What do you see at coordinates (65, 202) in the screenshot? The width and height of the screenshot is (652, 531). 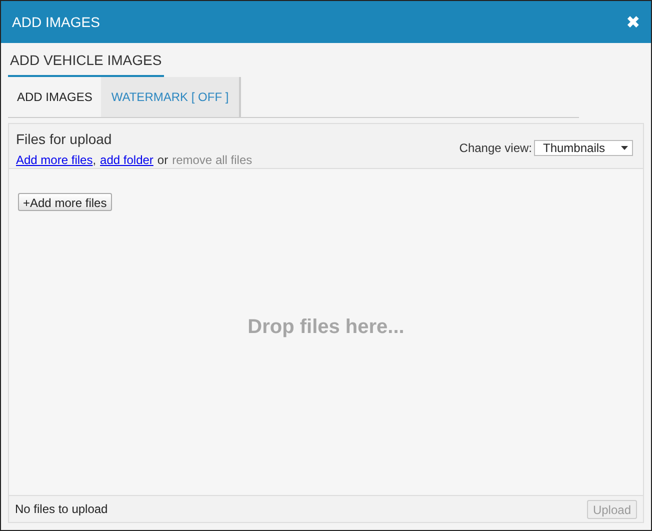 I see `add-files-button: +Add more files` at bounding box center [65, 202].